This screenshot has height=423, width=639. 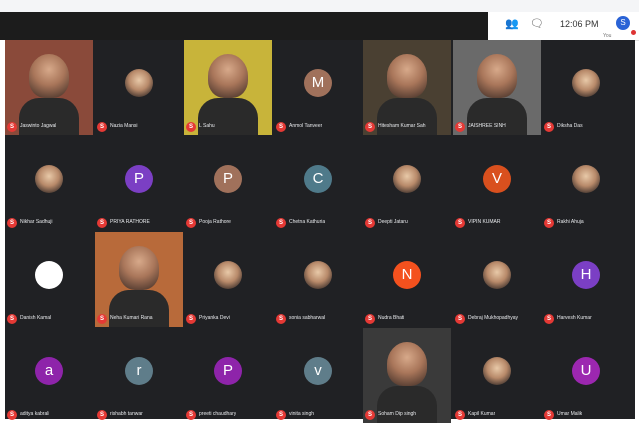 I want to click on avatar: V, so click(x=497, y=179).